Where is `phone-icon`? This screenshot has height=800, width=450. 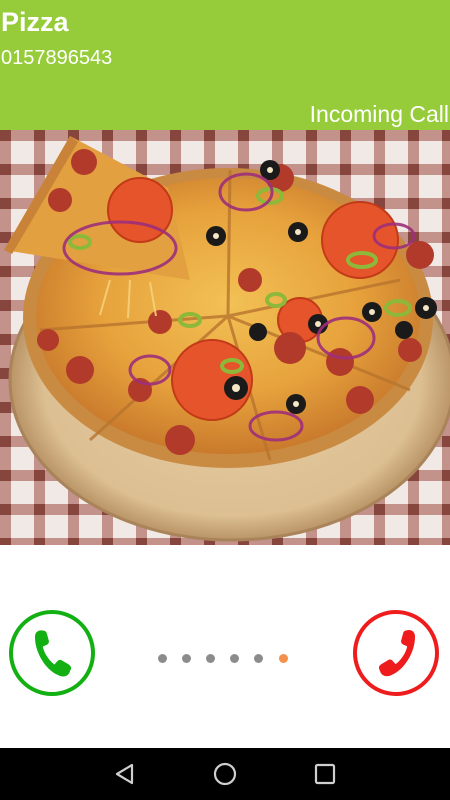
phone-icon is located at coordinates (53, 653).